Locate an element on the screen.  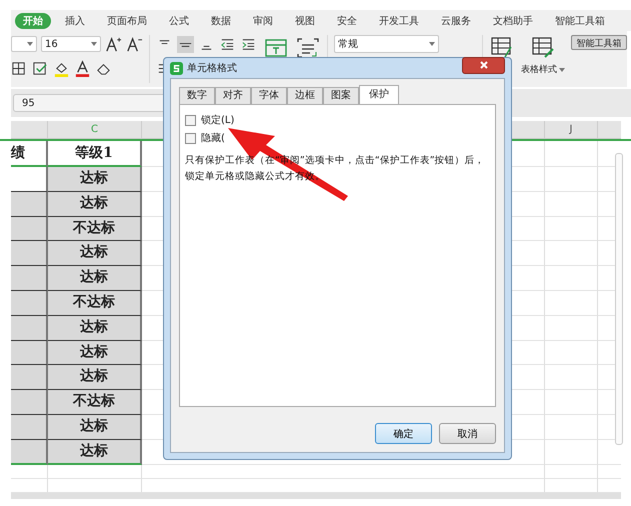
app-icon is located at coordinates (176, 68).